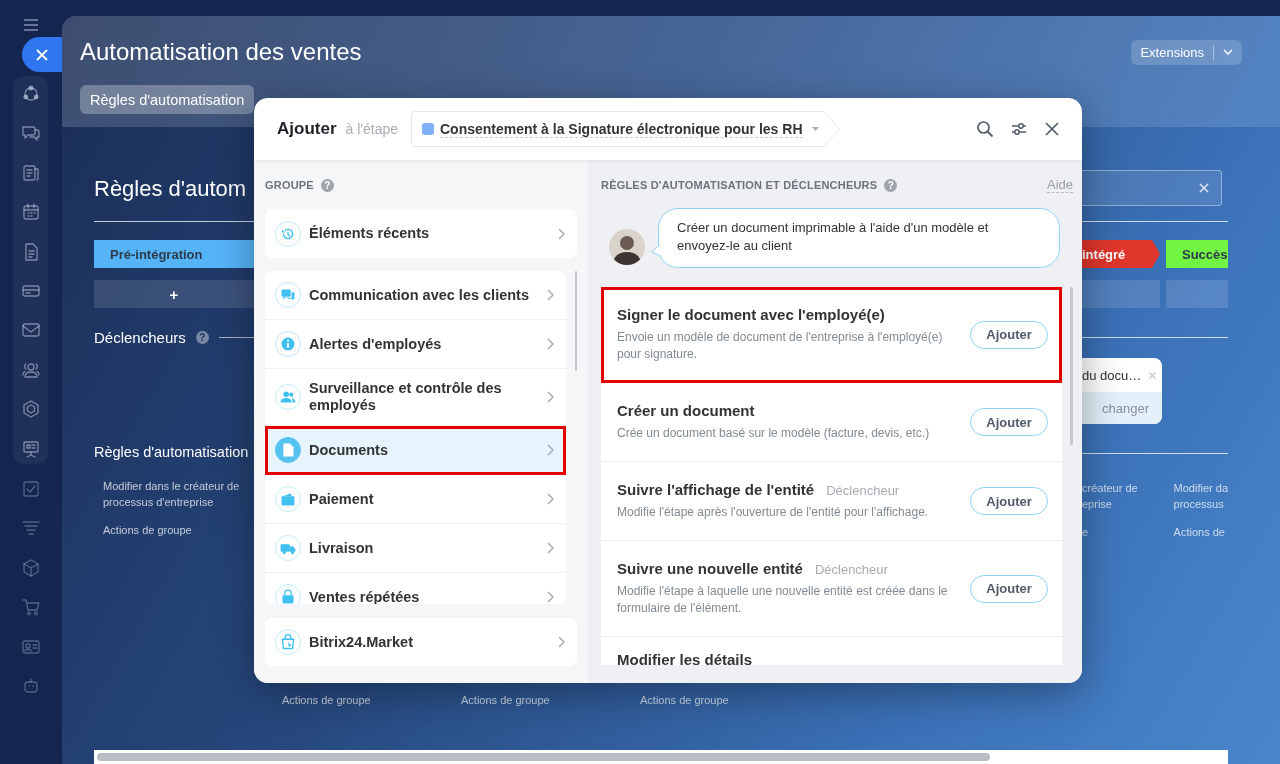  What do you see at coordinates (171, 189) in the screenshot?
I see `section-heading: Règles d'autom` at bounding box center [171, 189].